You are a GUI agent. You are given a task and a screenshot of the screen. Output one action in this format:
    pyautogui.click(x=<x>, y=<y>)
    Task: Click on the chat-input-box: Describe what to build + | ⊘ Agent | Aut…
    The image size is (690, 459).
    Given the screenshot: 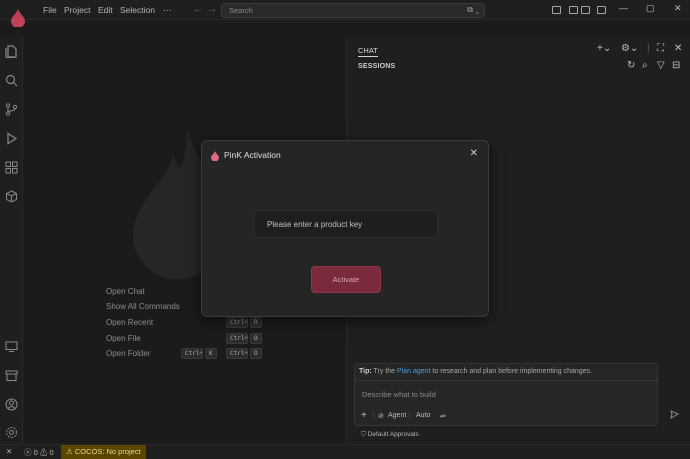 What is the action you would take?
    pyautogui.click(x=516, y=403)
    